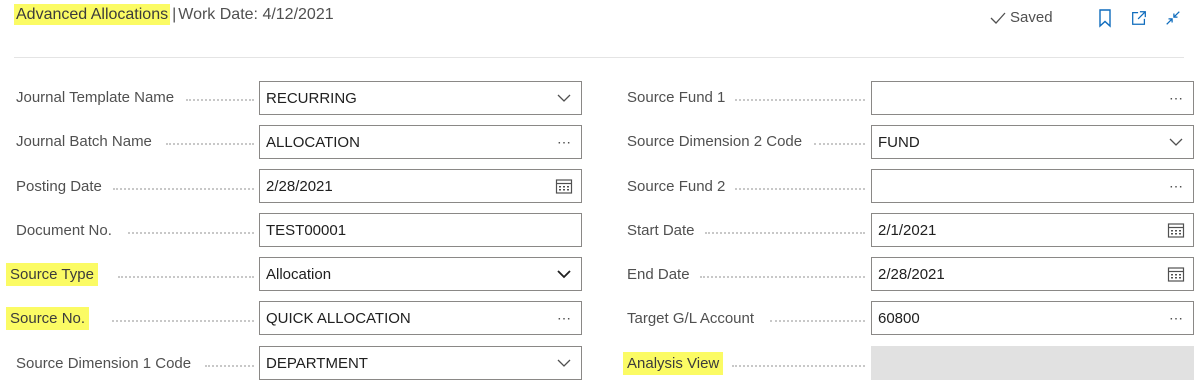 The height and width of the screenshot is (392, 1198). Describe the element at coordinates (420, 230) in the screenshot. I see `document-no-input: TEST00001` at that location.